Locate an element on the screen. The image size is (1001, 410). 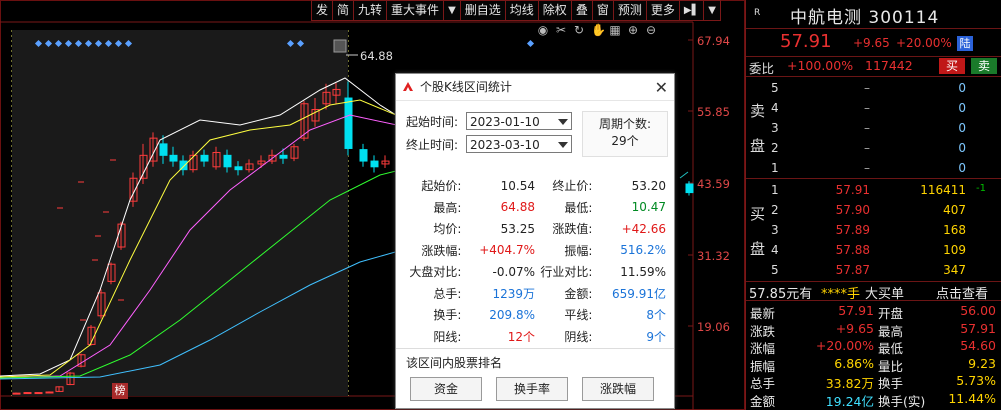
stat-value: 659.91亿 is located at coordinates (639, 293).